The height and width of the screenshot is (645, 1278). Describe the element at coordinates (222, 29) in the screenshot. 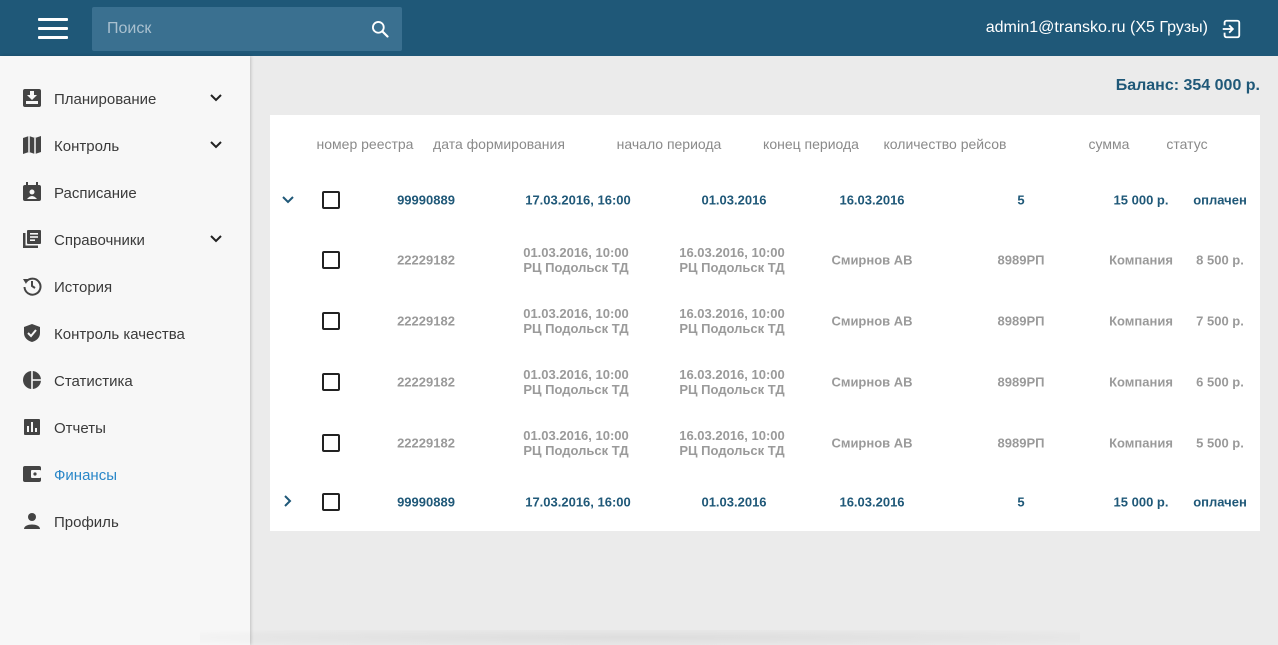

I see `search-input` at that location.